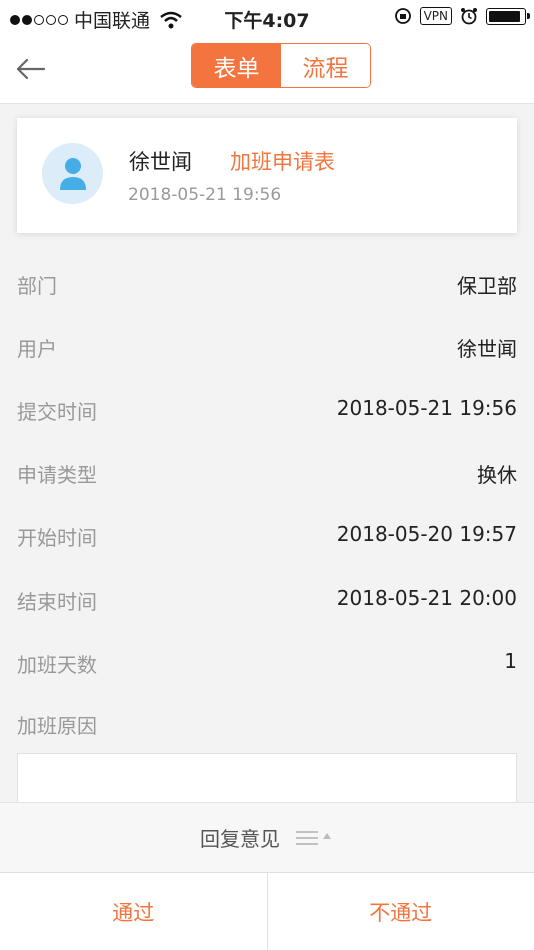 The width and height of the screenshot is (534, 950). I want to click on field-row-end-time: 结束时间 2018-05-21 20:00, so click(267, 598).